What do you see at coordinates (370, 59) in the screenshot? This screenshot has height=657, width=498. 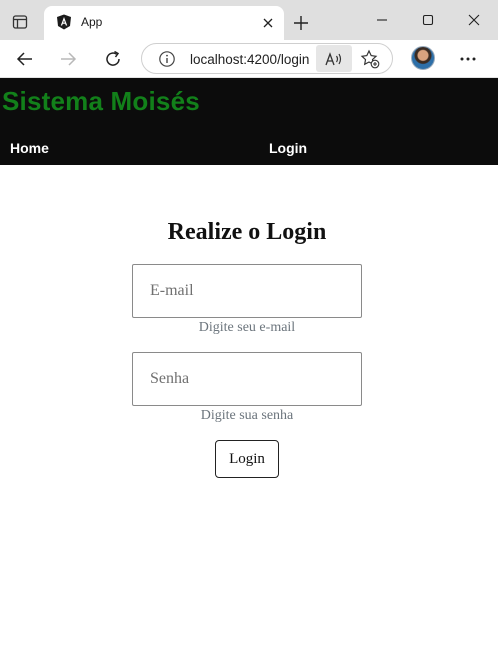 I see `add-favorite-icon` at bounding box center [370, 59].